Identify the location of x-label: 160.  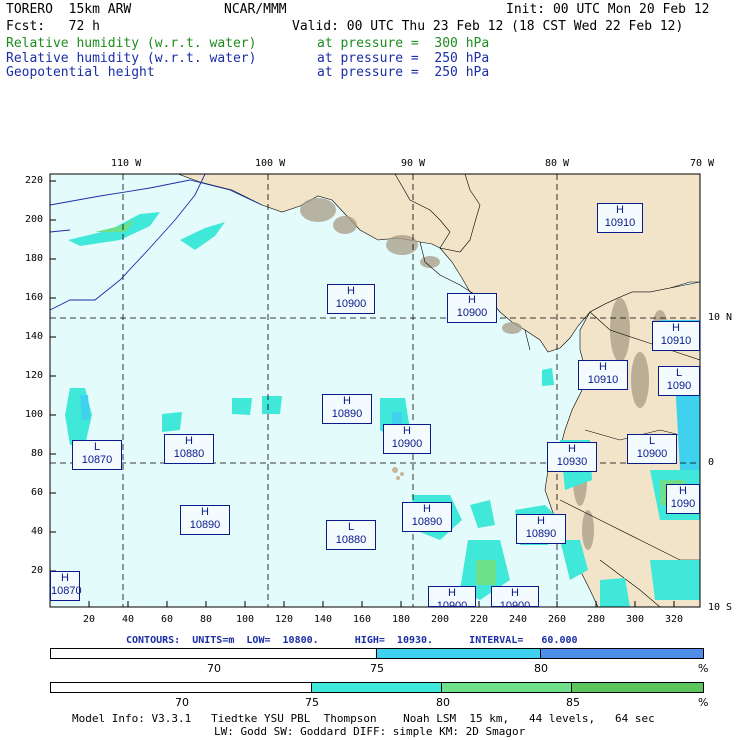
(362, 619).